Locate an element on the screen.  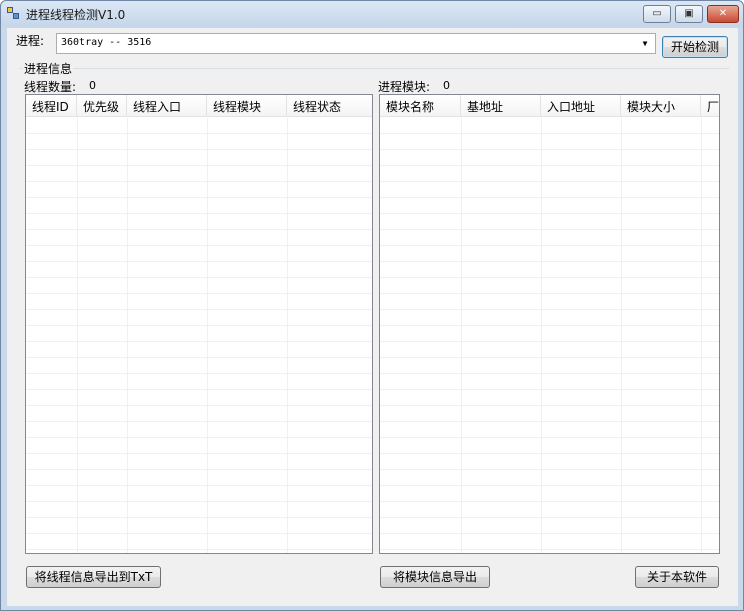
thread-list-header: 线程ID 优先级 线程入口 线程模块 线程状态 is located at coordinates (199, 106).